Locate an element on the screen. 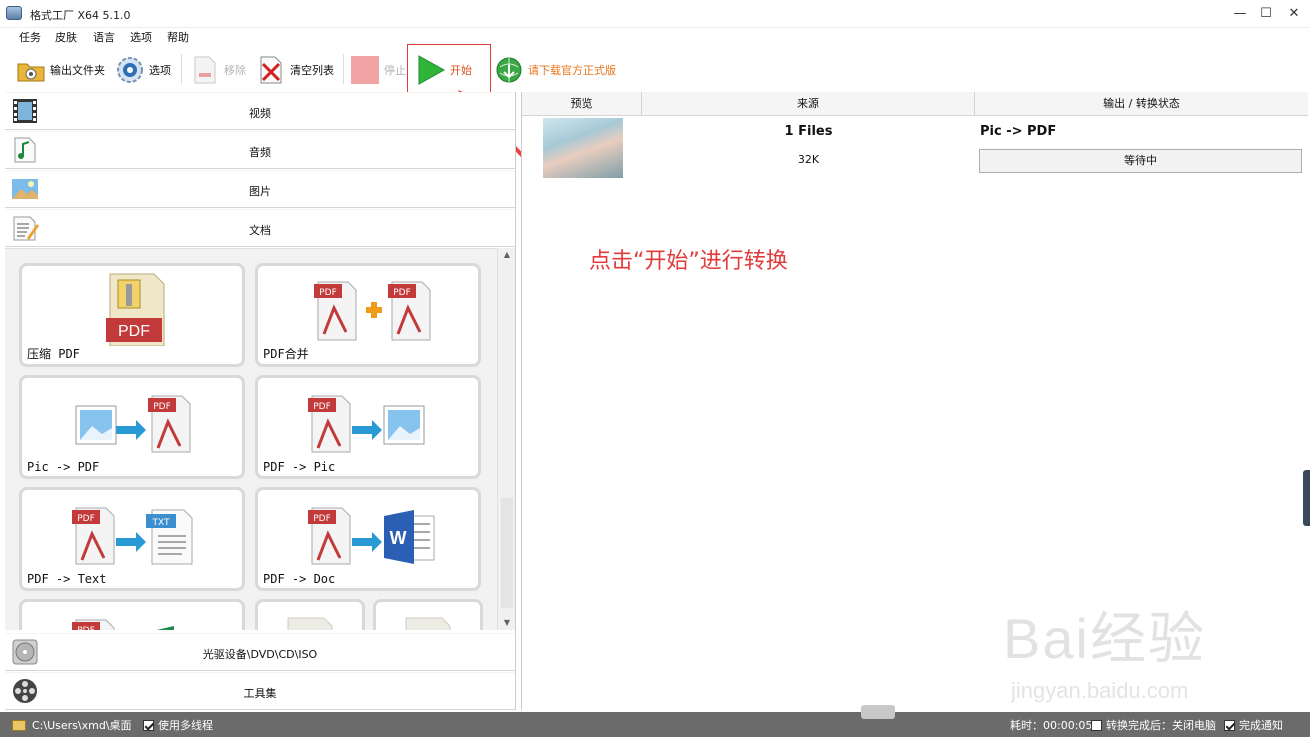 The height and width of the screenshot is (737, 1310). multithread-checkbox: 使用多线程 is located at coordinates (178, 725).